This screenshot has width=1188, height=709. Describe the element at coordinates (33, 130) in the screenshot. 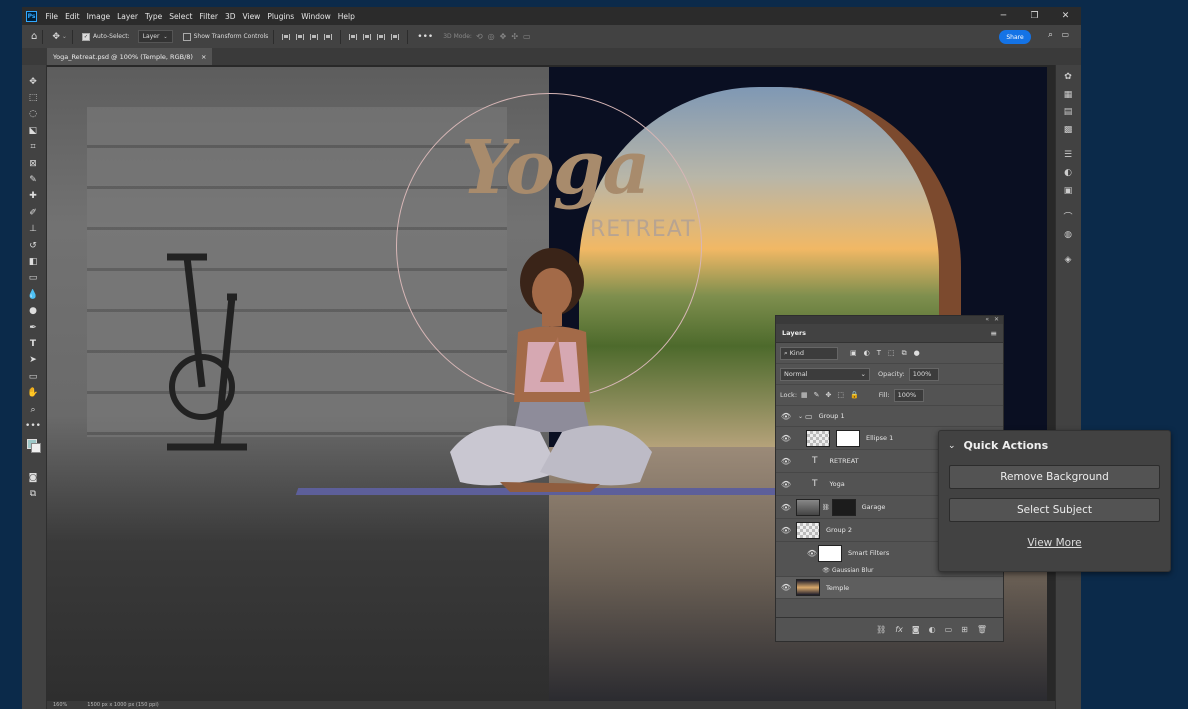

I see `object-select-tool-icon: ⬕` at that location.